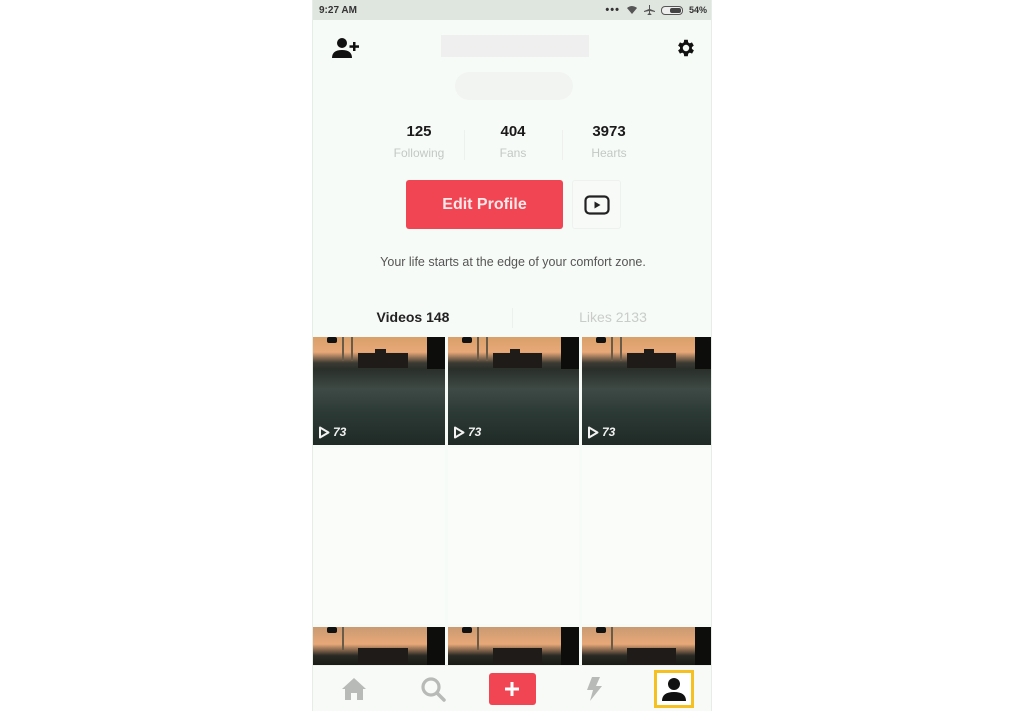  What do you see at coordinates (612, 317) in the screenshot?
I see `tab-likes: Likes 2133` at bounding box center [612, 317].